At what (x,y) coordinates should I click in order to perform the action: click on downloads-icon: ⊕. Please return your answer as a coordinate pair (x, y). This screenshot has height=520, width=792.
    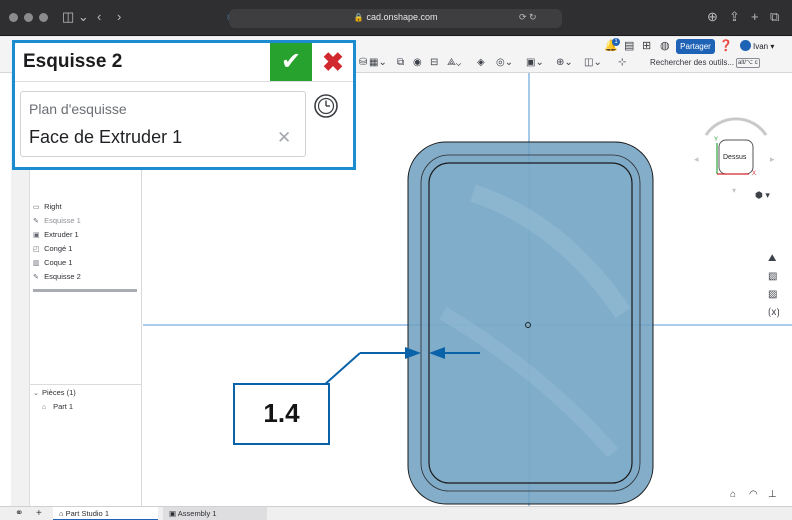
    Looking at the image, I should click on (712, 17).